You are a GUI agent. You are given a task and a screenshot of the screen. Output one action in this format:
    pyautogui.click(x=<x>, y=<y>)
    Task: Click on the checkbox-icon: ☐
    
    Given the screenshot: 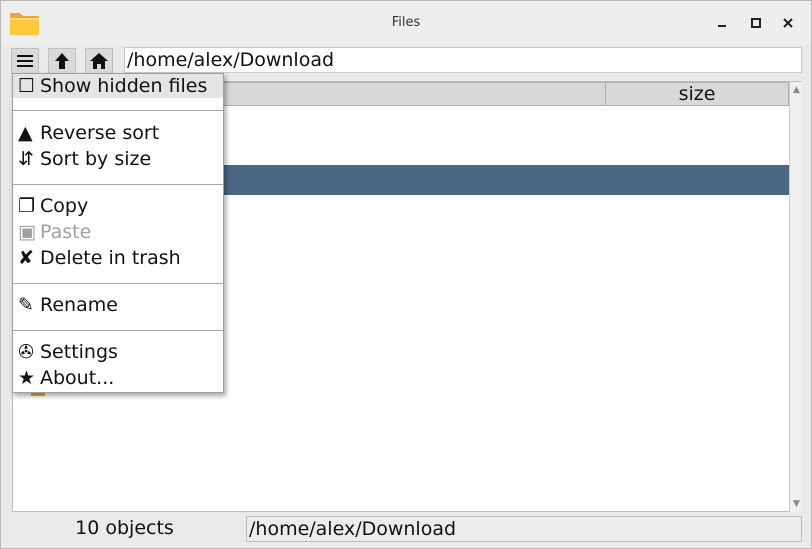 What is the action you would take?
    pyautogui.click(x=27, y=86)
    